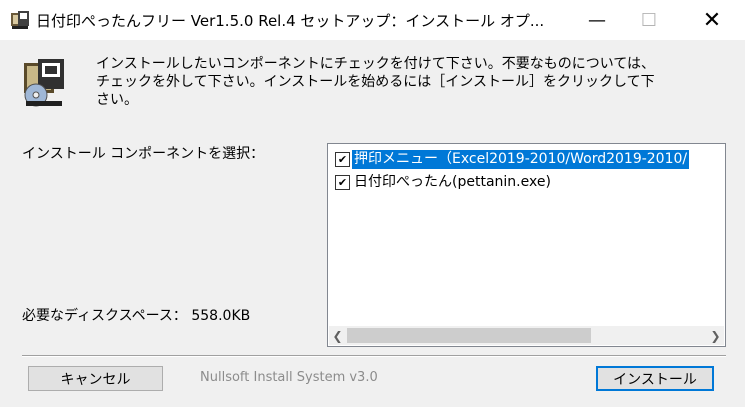 The height and width of the screenshot is (407, 745). I want to click on installer-app-icon, so click(20, 20).